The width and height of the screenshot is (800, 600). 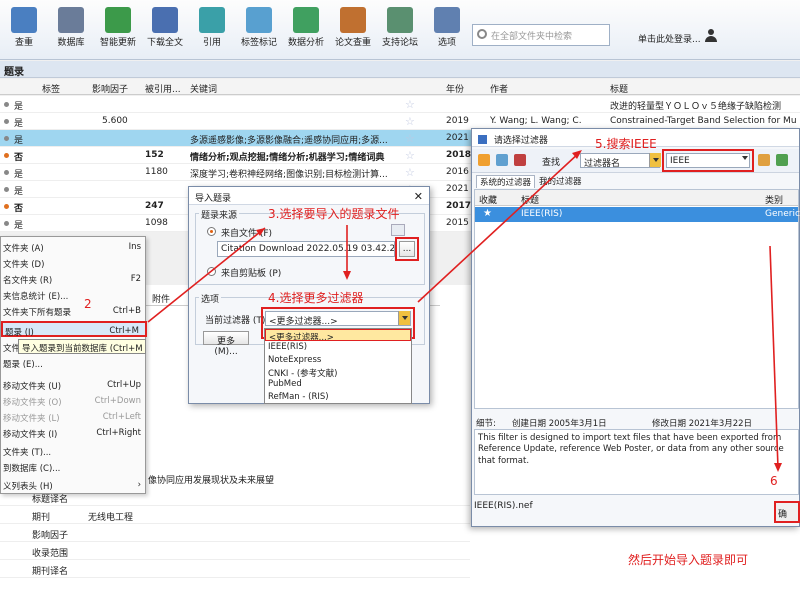 What do you see at coordinates (560, 181) in the screenshot?
I see `tab-my-filters: 我的过滤器` at bounding box center [560, 181].